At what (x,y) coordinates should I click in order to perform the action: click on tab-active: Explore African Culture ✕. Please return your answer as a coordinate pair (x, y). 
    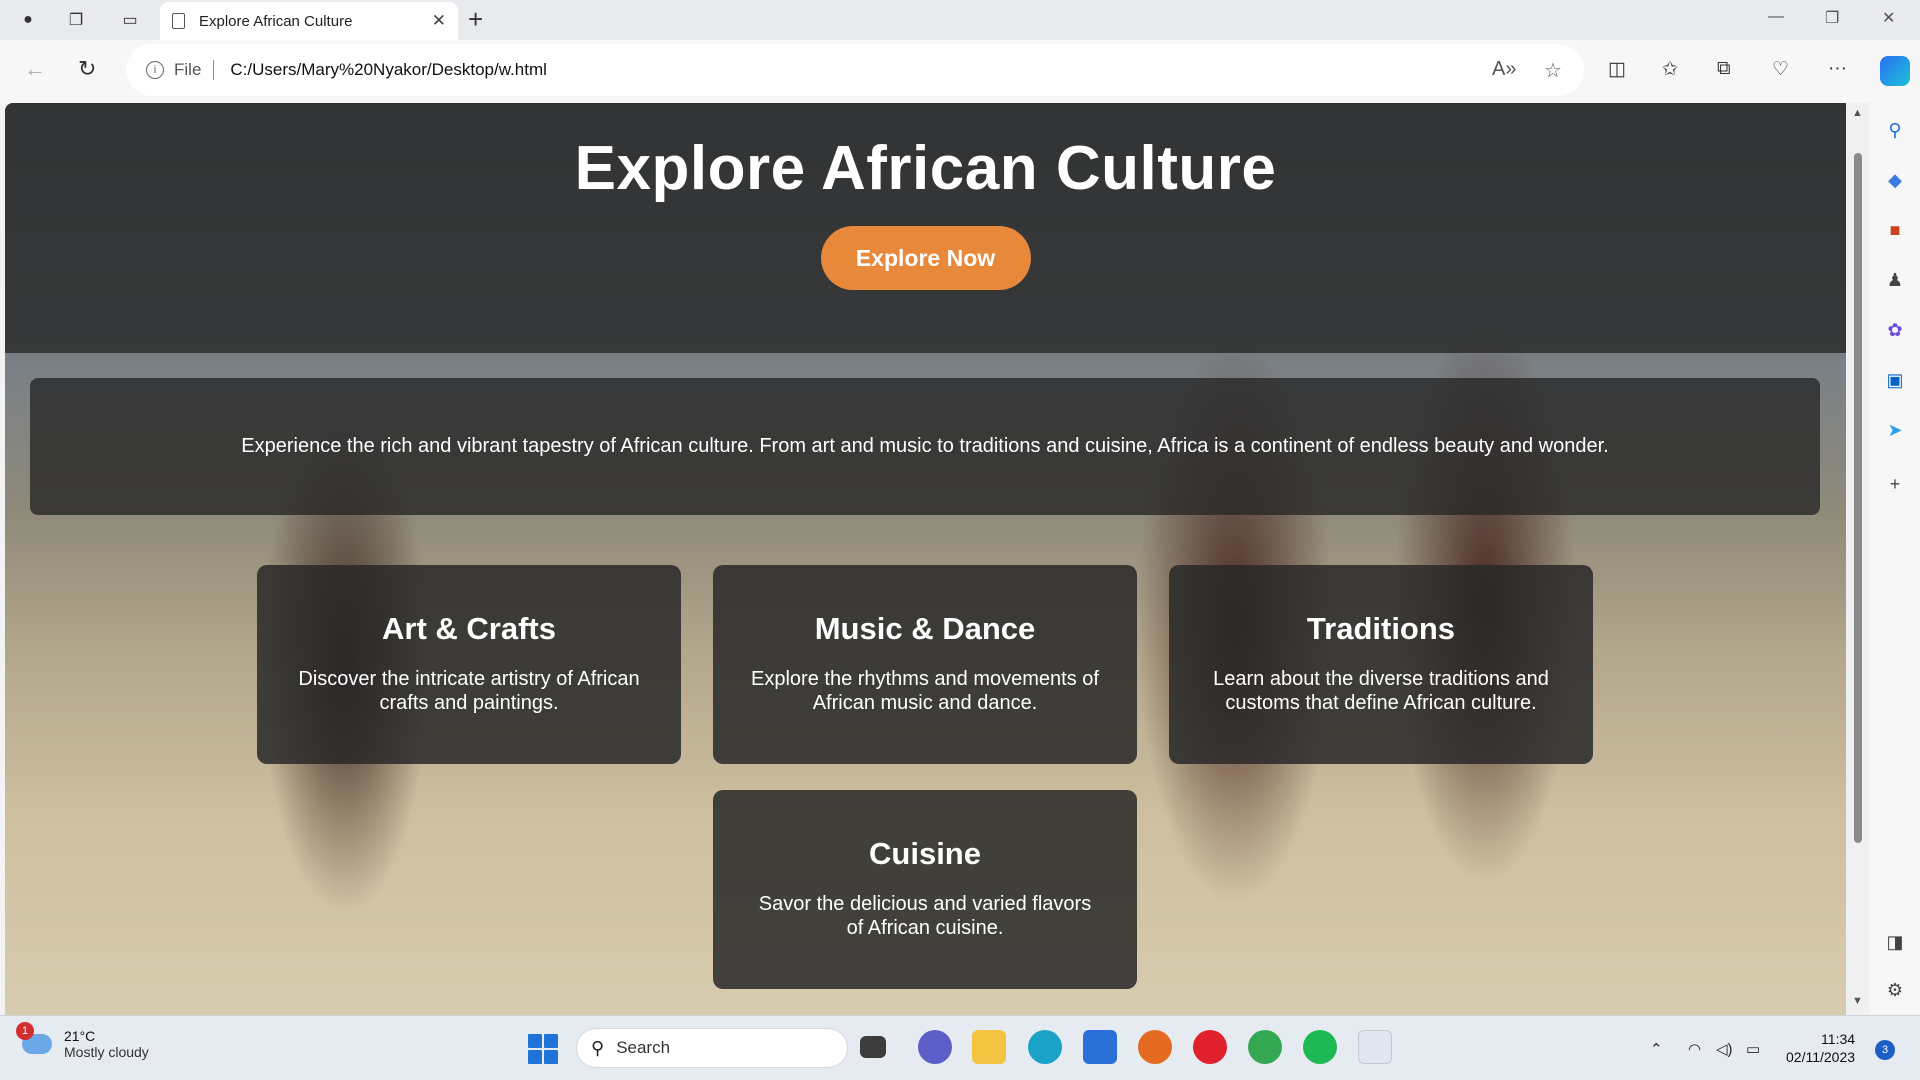
    Looking at the image, I should click on (309, 21).